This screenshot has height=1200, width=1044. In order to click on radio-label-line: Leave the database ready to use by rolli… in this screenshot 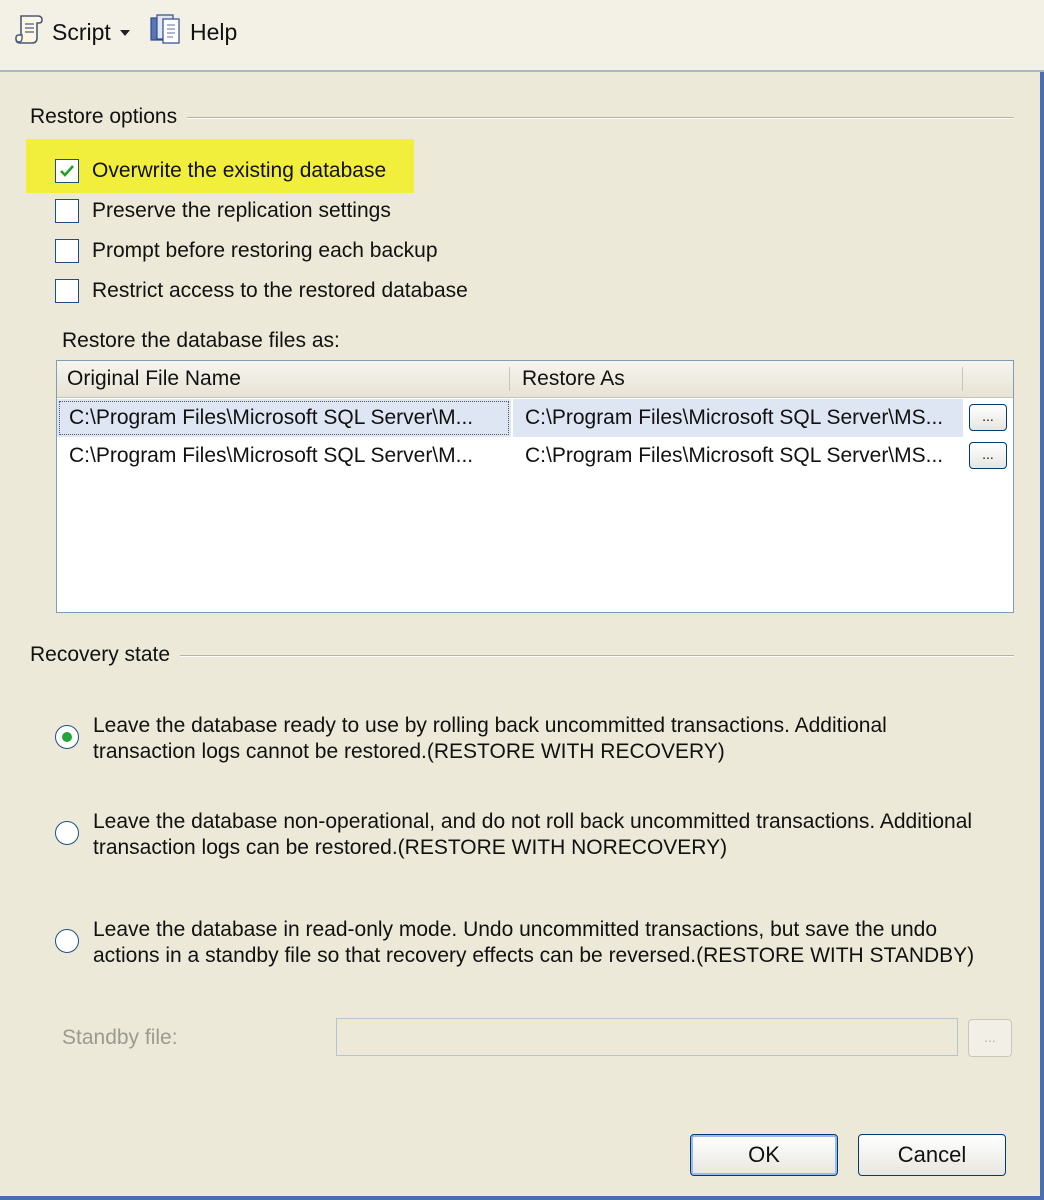, I will do `click(490, 725)`.